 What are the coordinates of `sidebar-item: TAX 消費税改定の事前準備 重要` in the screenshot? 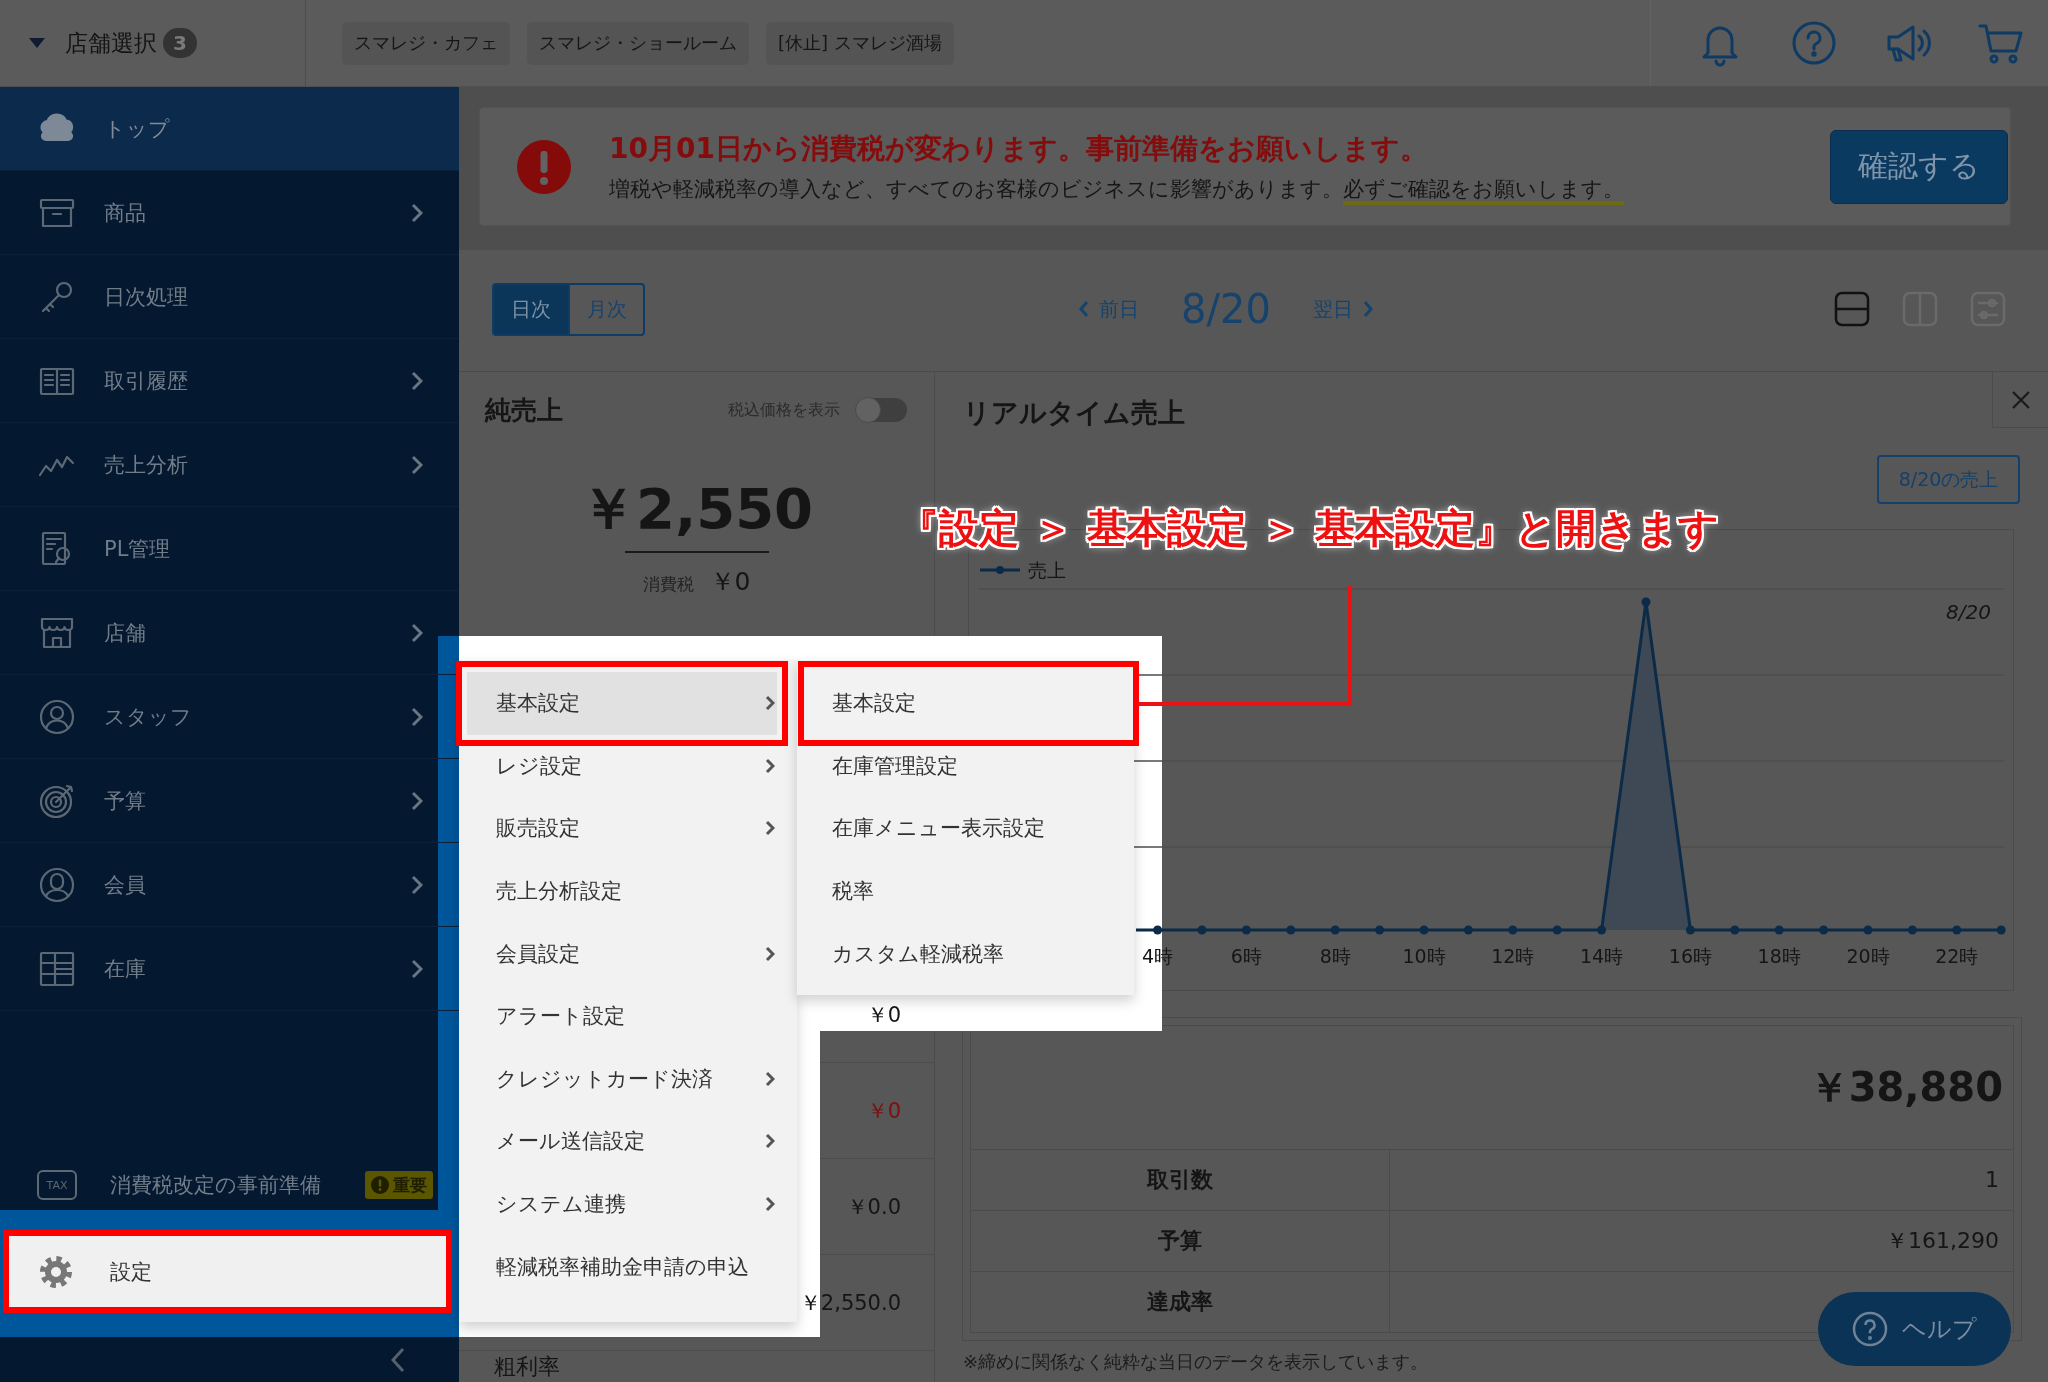 It's located at (229, 1185).